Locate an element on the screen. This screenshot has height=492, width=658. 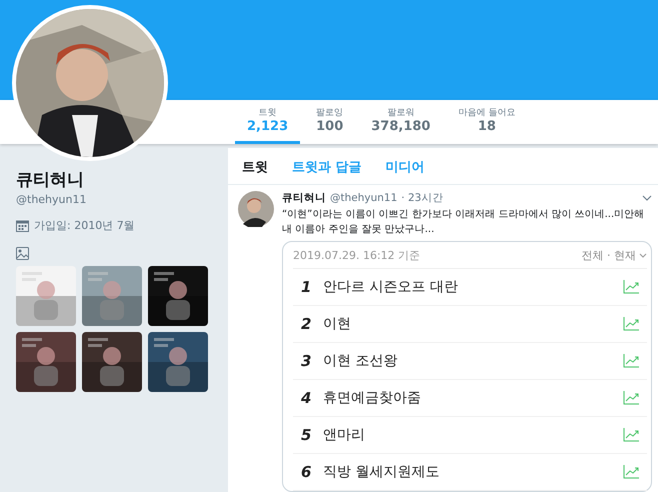
search-term: 안다르 시즌오프 대란 is located at coordinates (473, 287).